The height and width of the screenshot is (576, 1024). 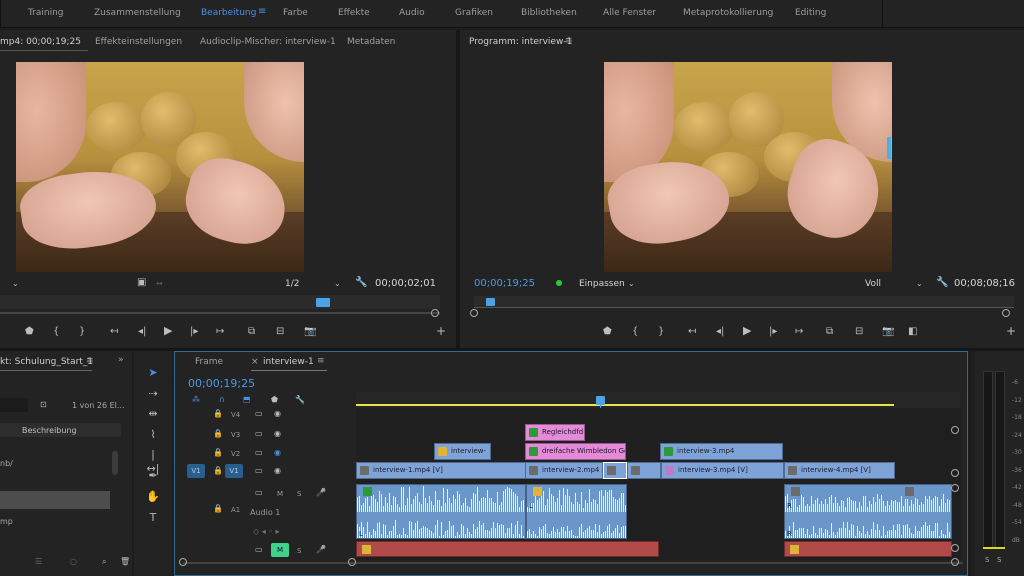 I want to click on a1-solo: S, so click(x=299, y=494).